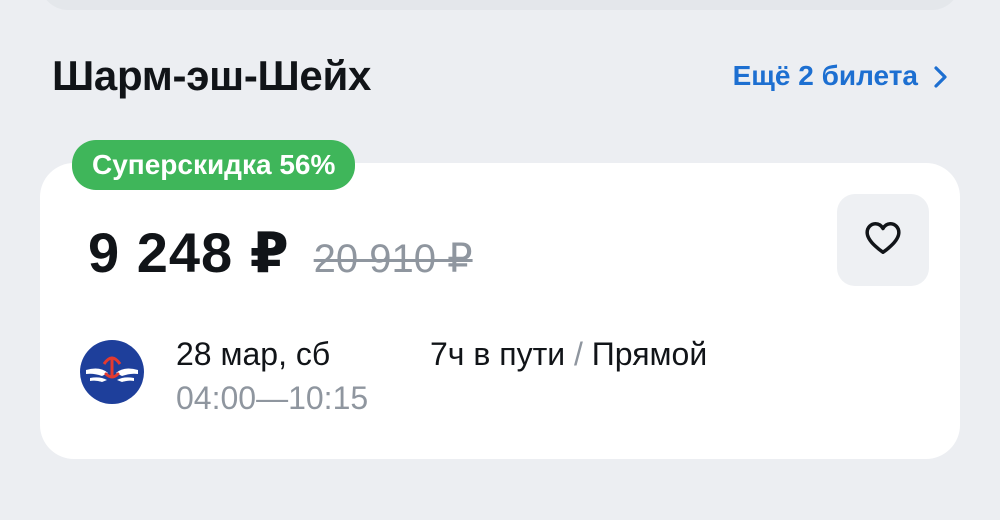  Describe the element at coordinates (940, 76) in the screenshot. I see `chevron-right-icon` at that location.